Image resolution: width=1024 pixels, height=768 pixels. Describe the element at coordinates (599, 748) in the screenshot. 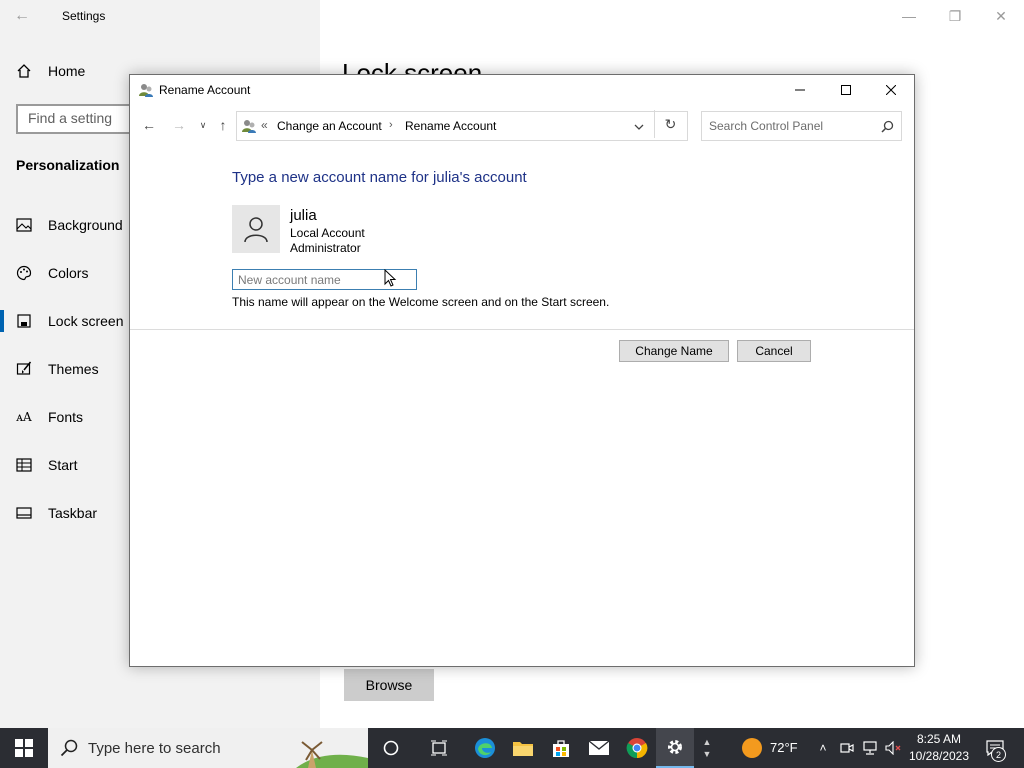

I see `mail-icon` at that location.